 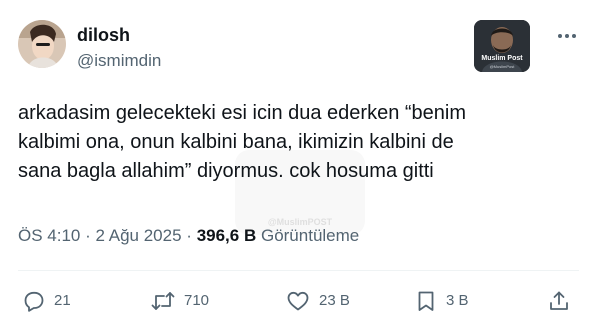 I want to click on reply-count: 21, so click(x=62, y=300).